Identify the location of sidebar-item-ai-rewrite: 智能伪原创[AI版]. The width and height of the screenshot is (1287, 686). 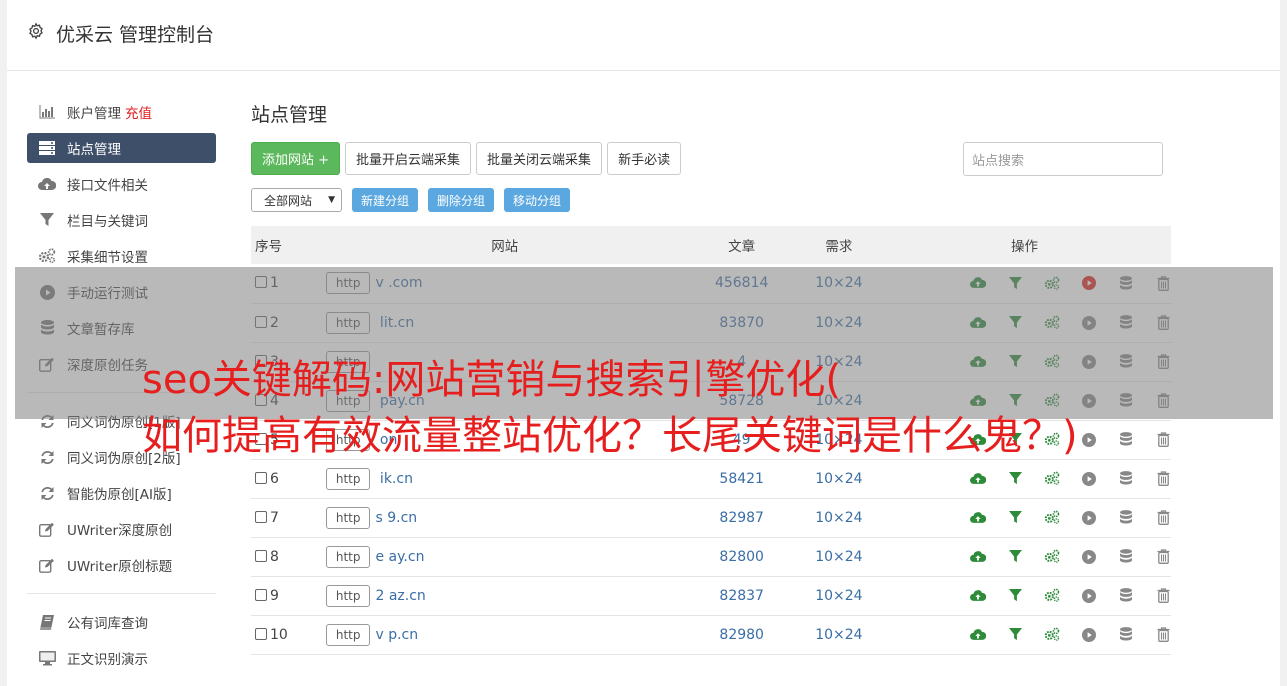
(121, 493).